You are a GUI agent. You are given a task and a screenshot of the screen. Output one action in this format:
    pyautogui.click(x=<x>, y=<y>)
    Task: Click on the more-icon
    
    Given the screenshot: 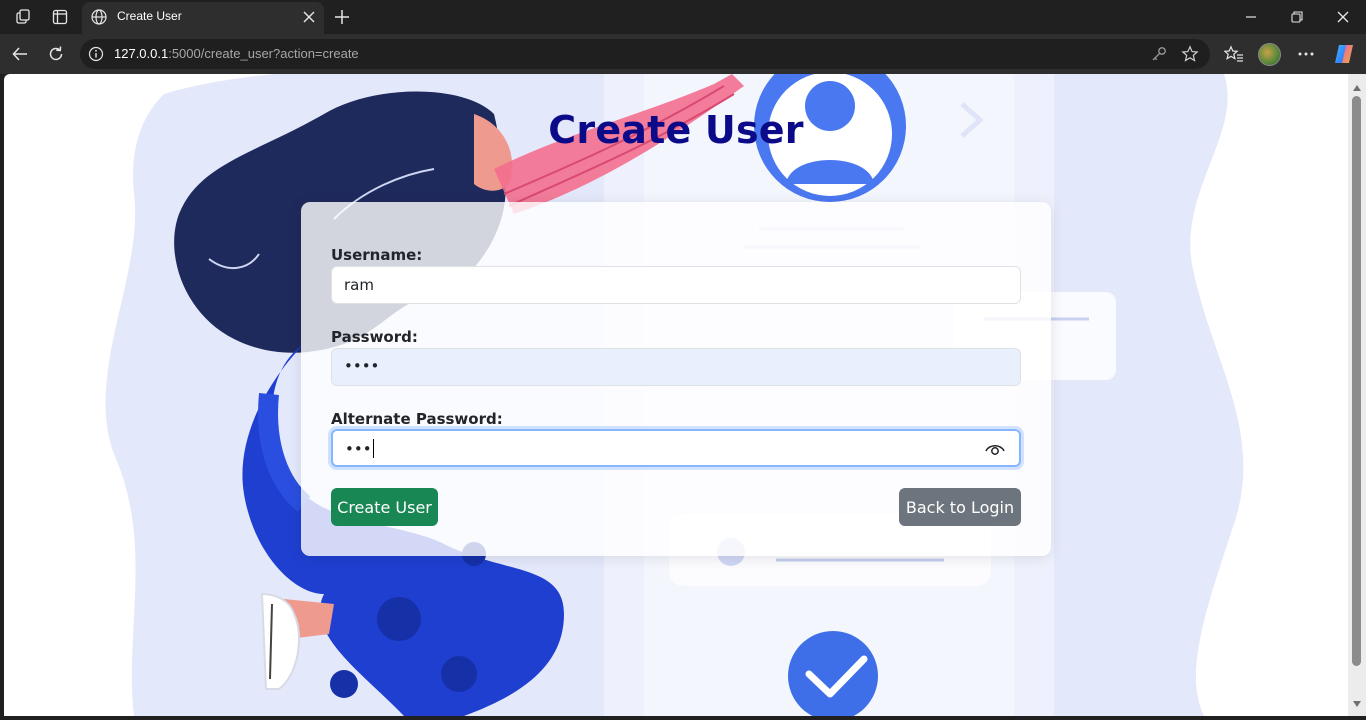 What is the action you would take?
    pyautogui.click(x=1306, y=54)
    